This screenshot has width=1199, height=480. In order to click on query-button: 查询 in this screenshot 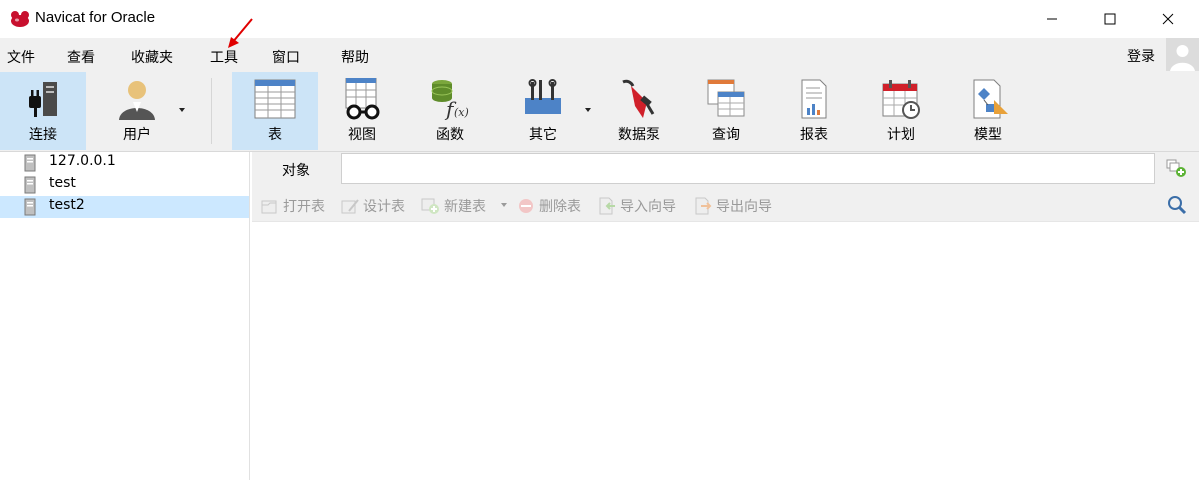, I will do `click(726, 111)`.